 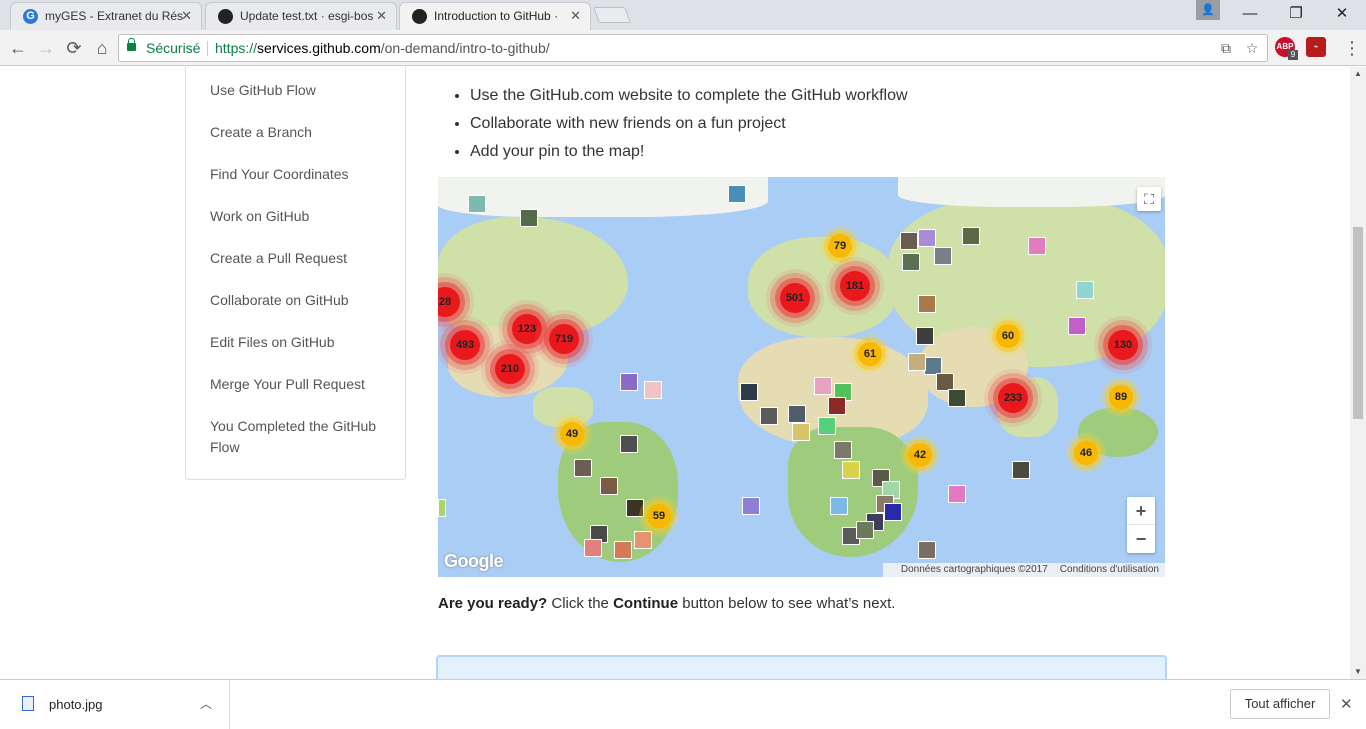 What do you see at coordinates (1250, 14) in the screenshot?
I see `minimize-button: —` at bounding box center [1250, 14].